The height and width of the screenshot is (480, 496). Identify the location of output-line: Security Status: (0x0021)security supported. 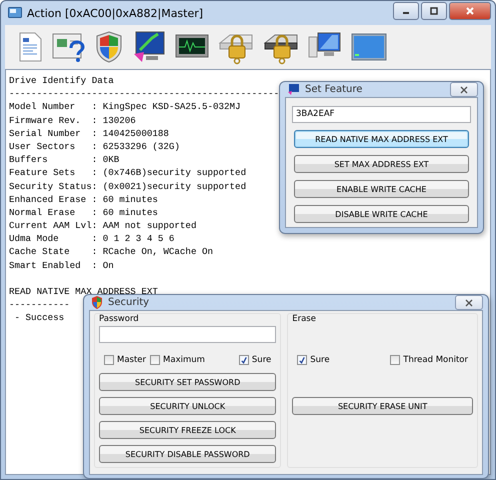
(127, 186).